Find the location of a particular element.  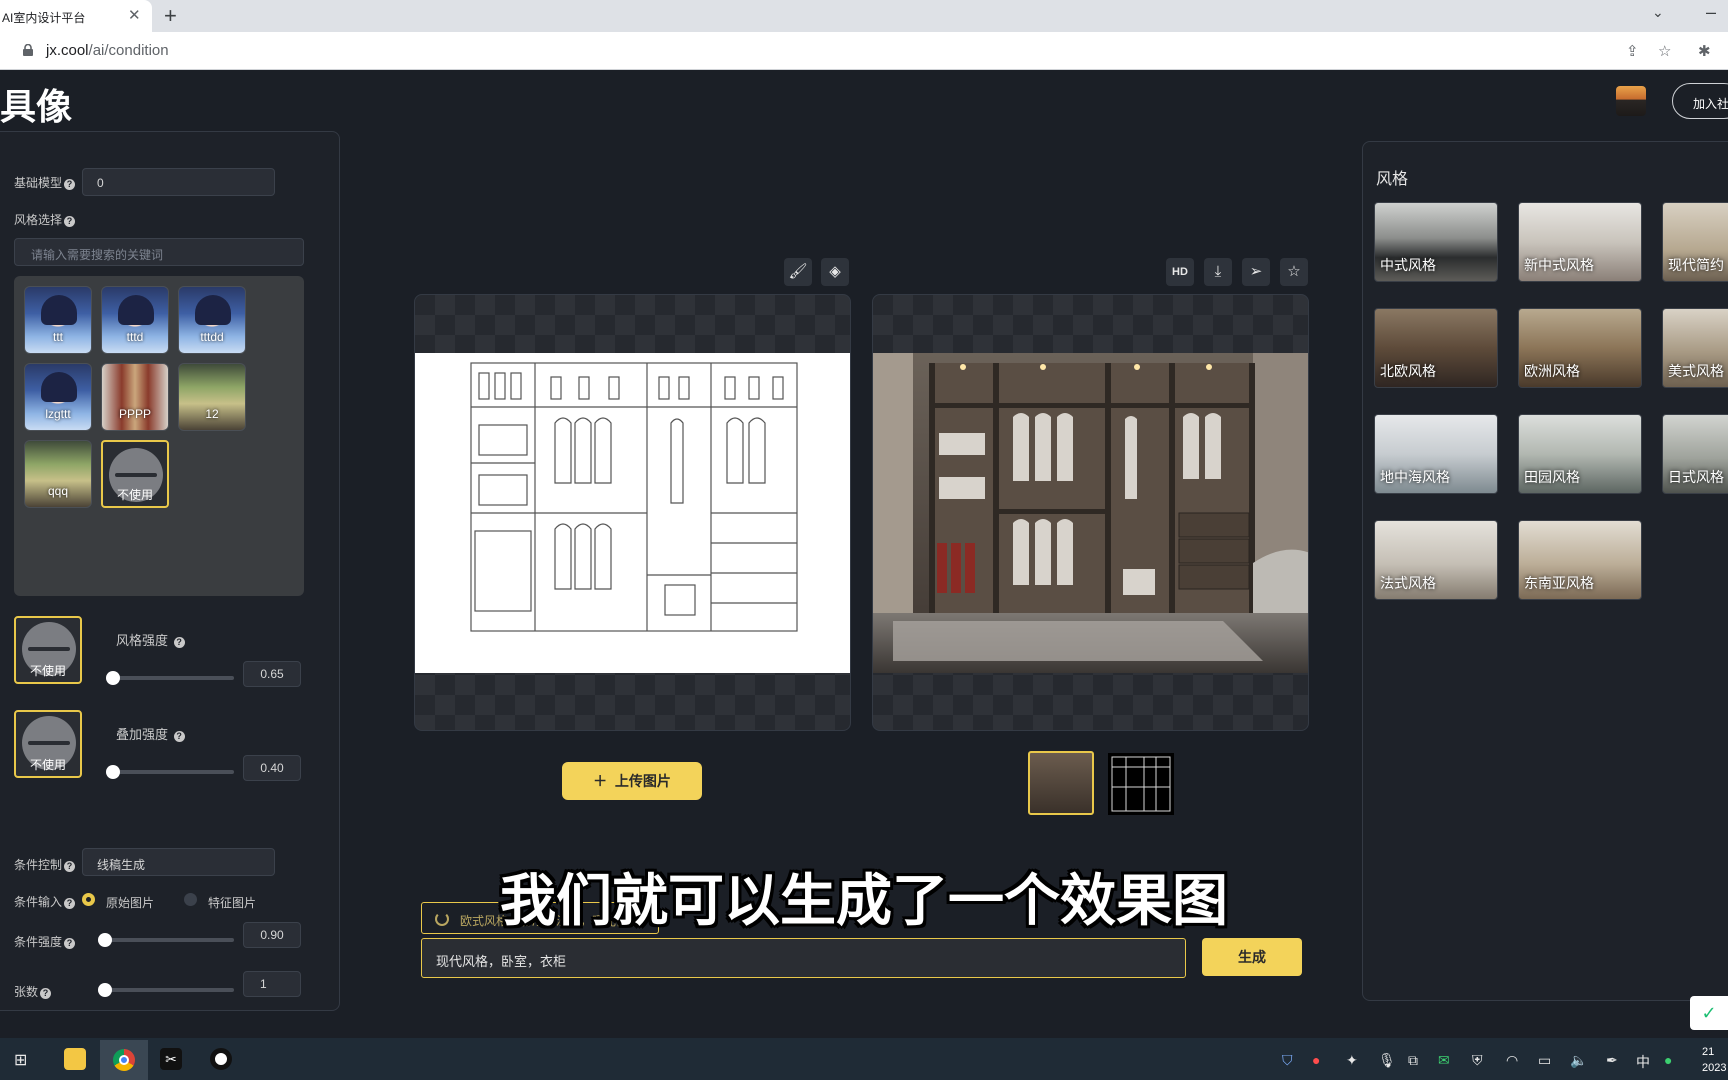

security-shield-icon: ⛉ is located at coordinates (1287, 1060).